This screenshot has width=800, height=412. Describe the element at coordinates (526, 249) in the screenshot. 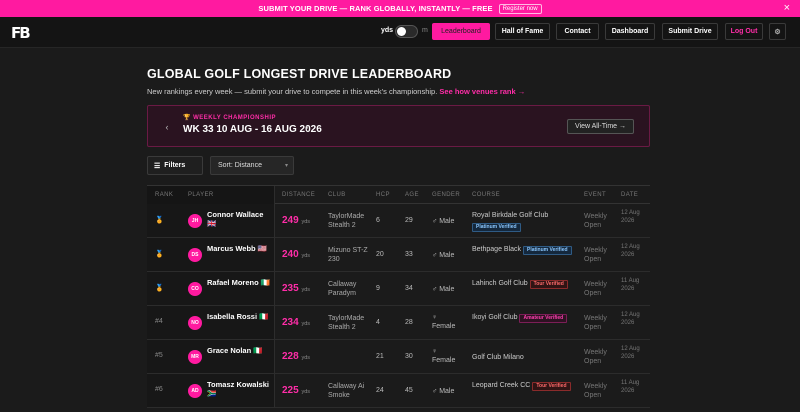

I see `course-cell: Bethpage Black Platinum Verified` at that location.